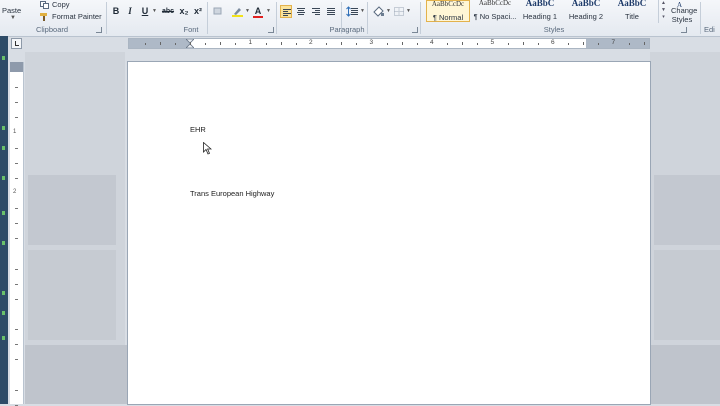  I want to click on bold-button: B, so click(116, 11).